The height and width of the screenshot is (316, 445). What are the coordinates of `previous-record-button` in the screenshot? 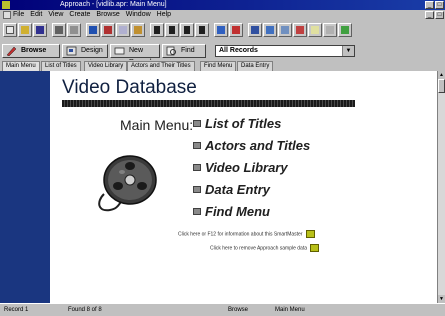 It's located at (172, 30).